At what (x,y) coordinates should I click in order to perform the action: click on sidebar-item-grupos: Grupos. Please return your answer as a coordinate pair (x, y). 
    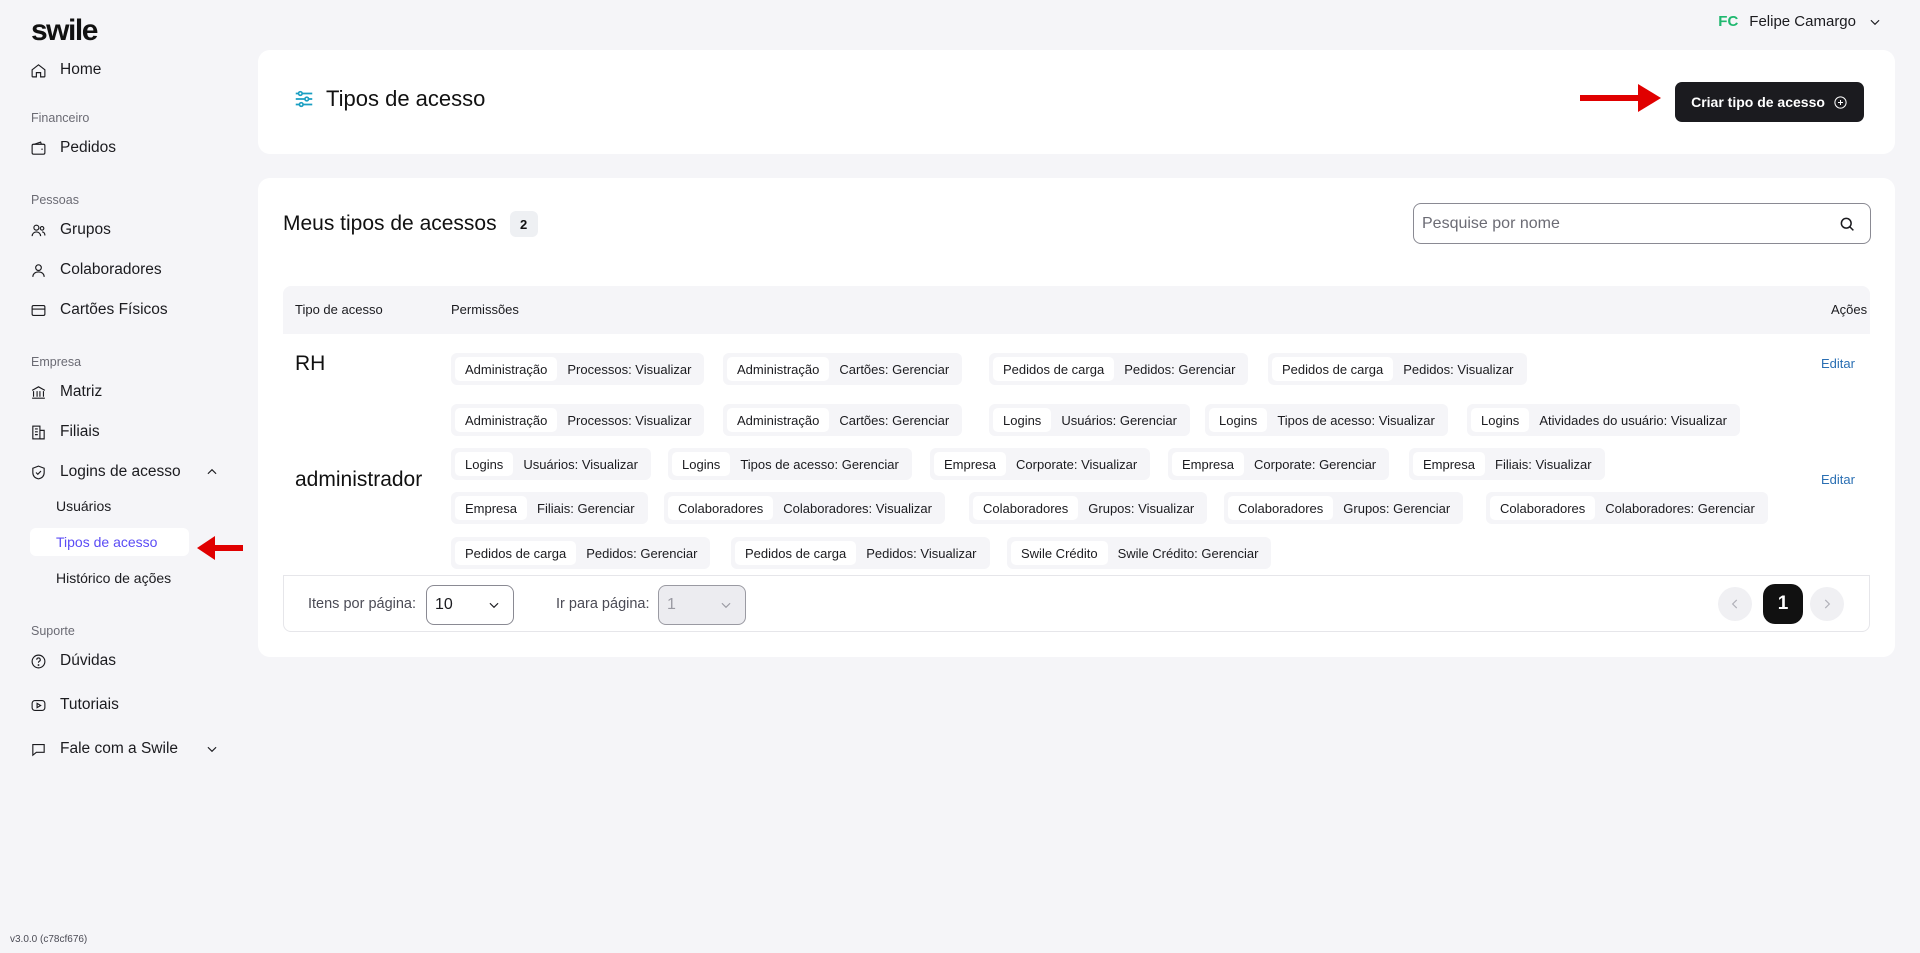
    Looking at the image, I should click on (70, 230).